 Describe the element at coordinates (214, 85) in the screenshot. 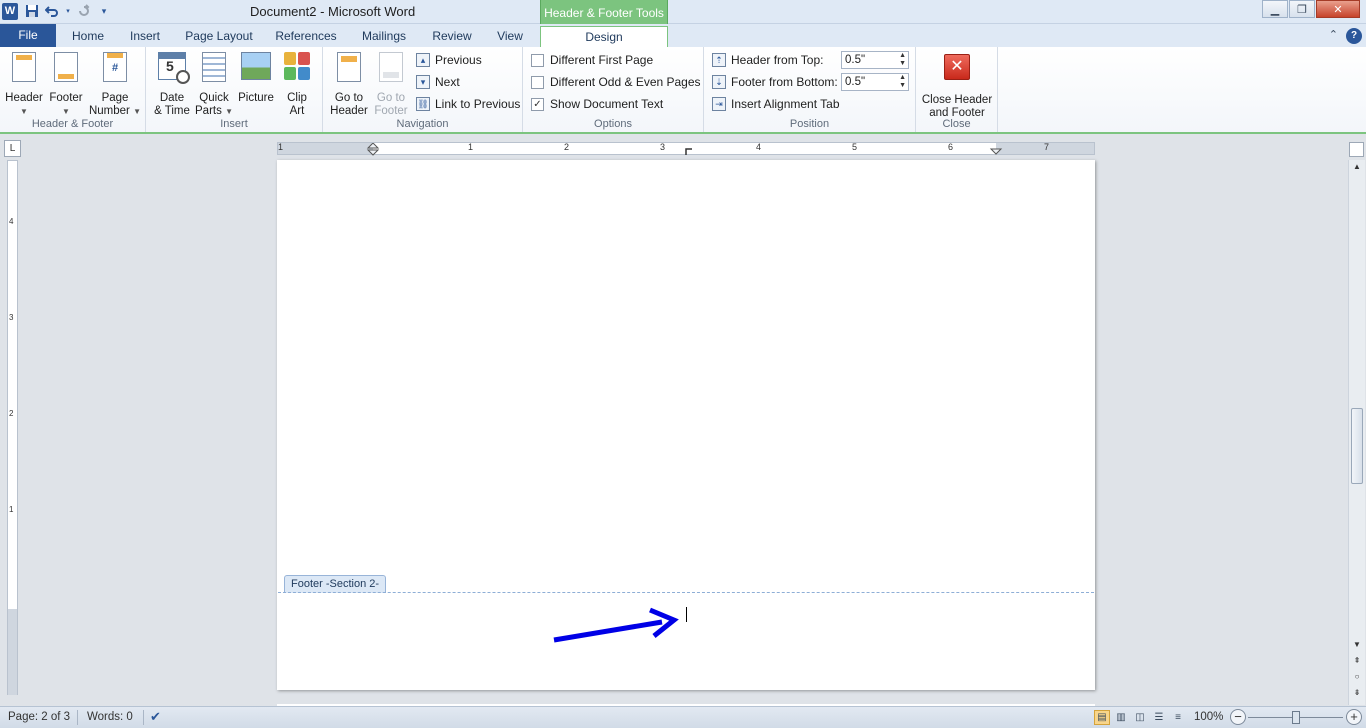

I see `quick-parts-button: Quick Parts ▼` at that location.